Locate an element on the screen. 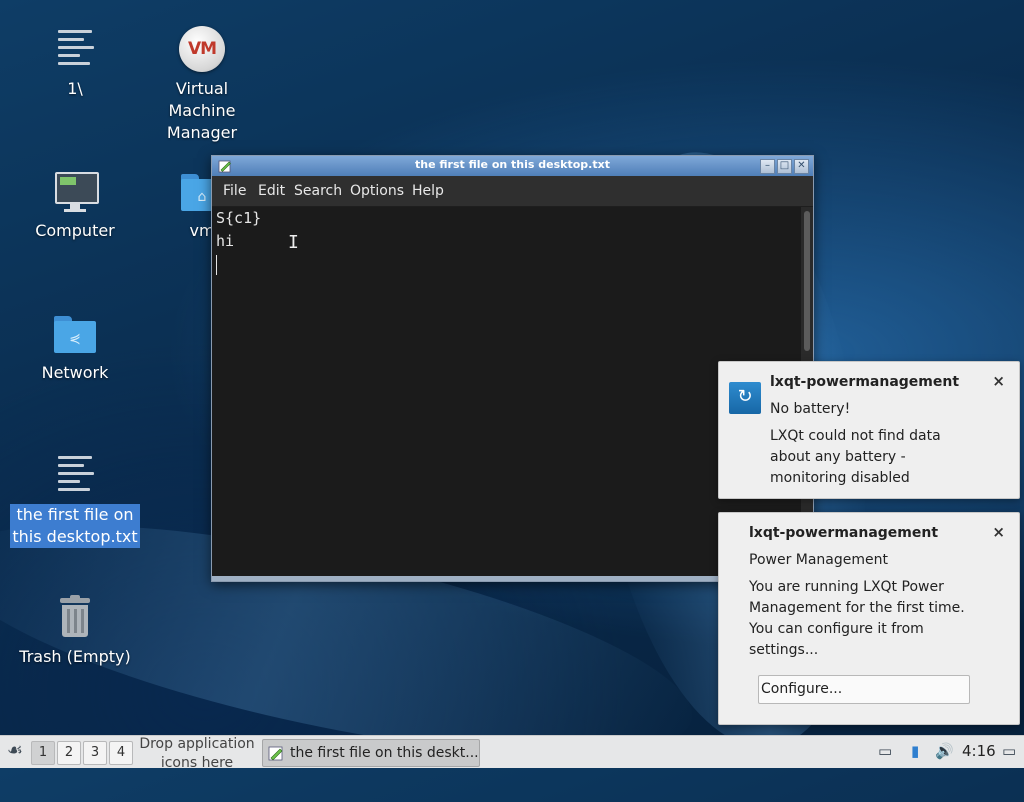 Image resolution: width=1024 pixels, height=802 pixels. text-line: S{c1} is located at coordinates (239, 218).